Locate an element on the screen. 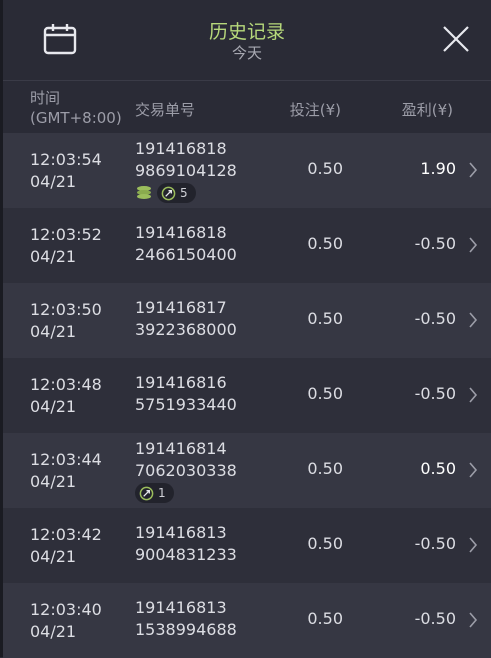 This screenshot has width=491, height=658. row-profit: 0.50 is located at coordinates (438, 468).